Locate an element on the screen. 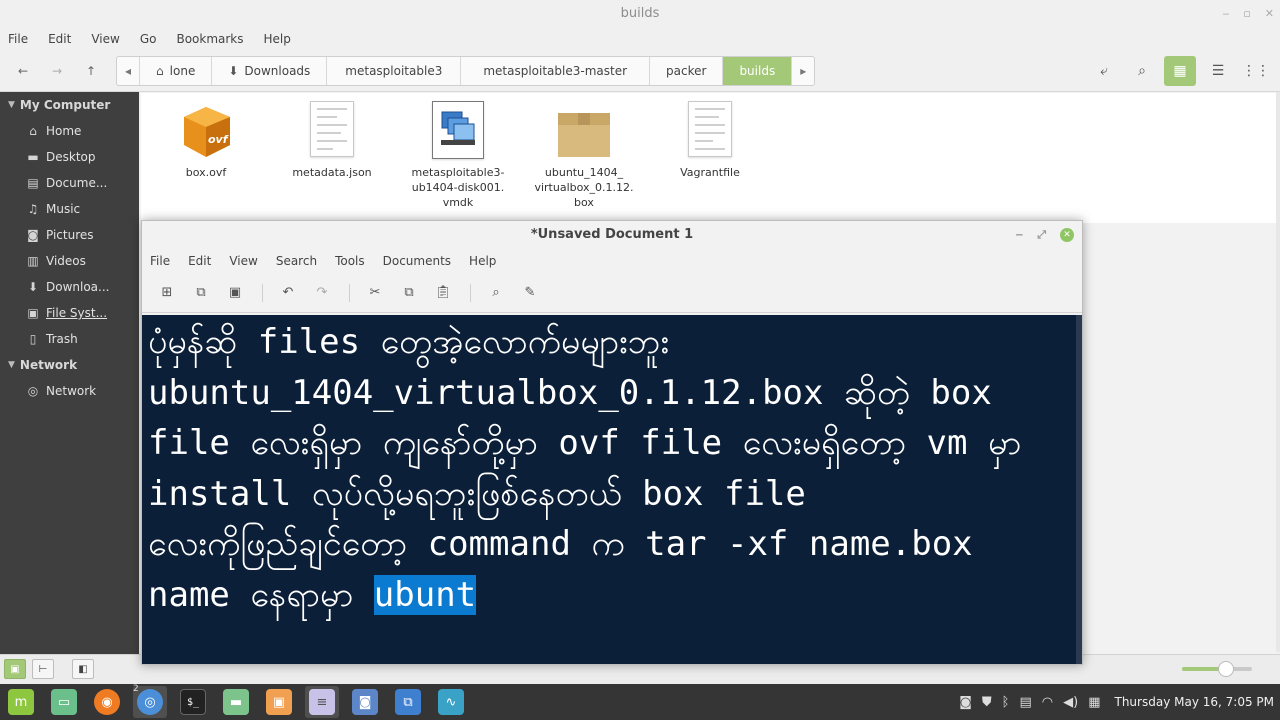 The height and width of the screenshot is (720, 1280). copy-icon: ⧉ is located at coordinates (409, 293).